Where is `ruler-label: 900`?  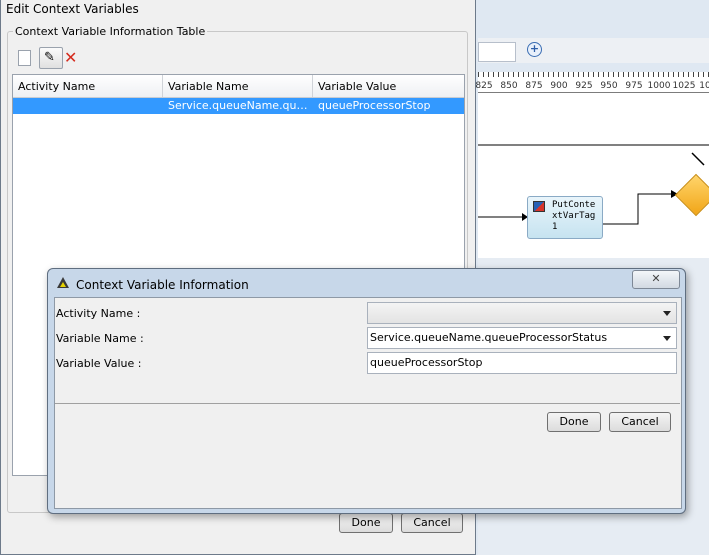
ruler-label: 900 is located at coordinates (559, 86).